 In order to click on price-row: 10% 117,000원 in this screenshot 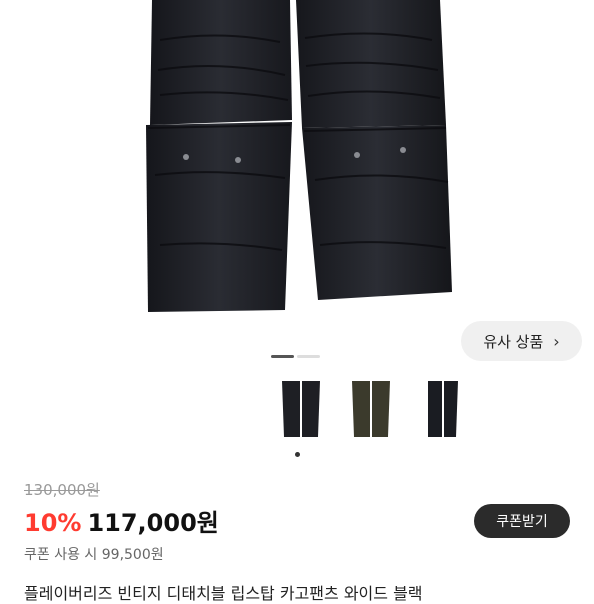, I will do `click(121, 520)`.